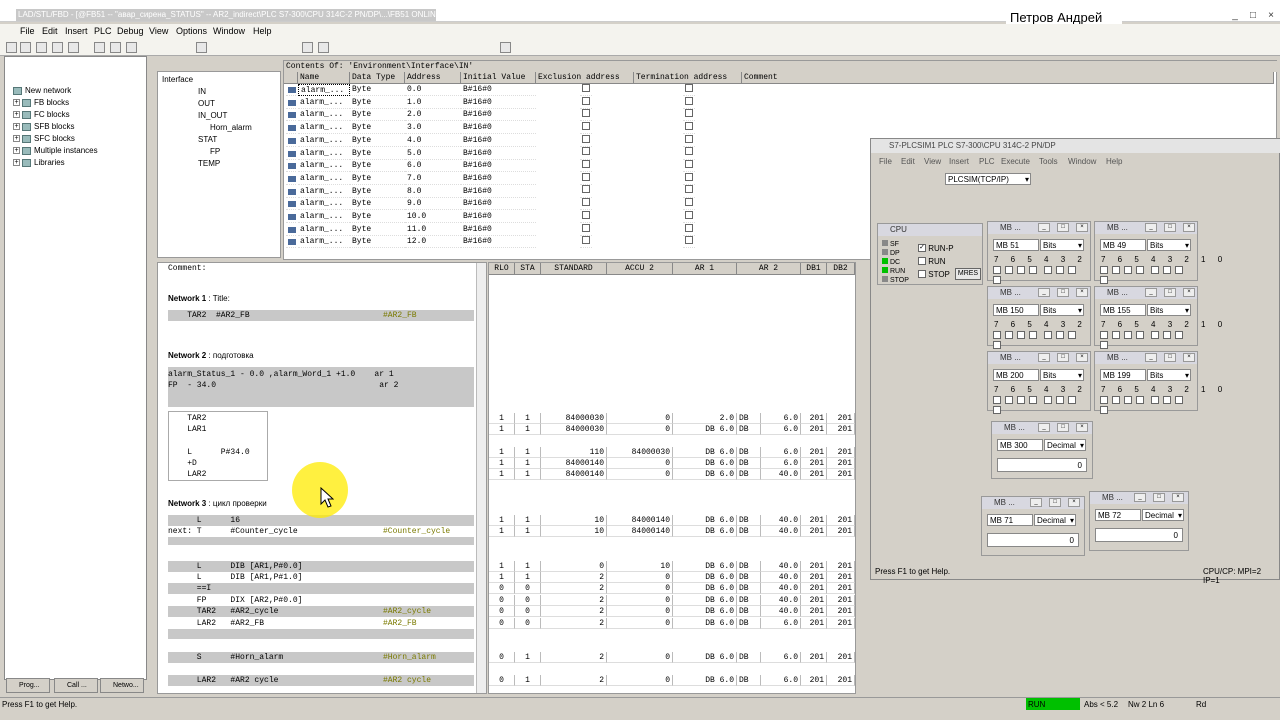 Image resolution: width=1280 pixels, height=720 pixels. What do you see at coordinates (1042, 465) in the screenshot?
I see `mb-value-field: 0` at bounding box center [1042, 465].